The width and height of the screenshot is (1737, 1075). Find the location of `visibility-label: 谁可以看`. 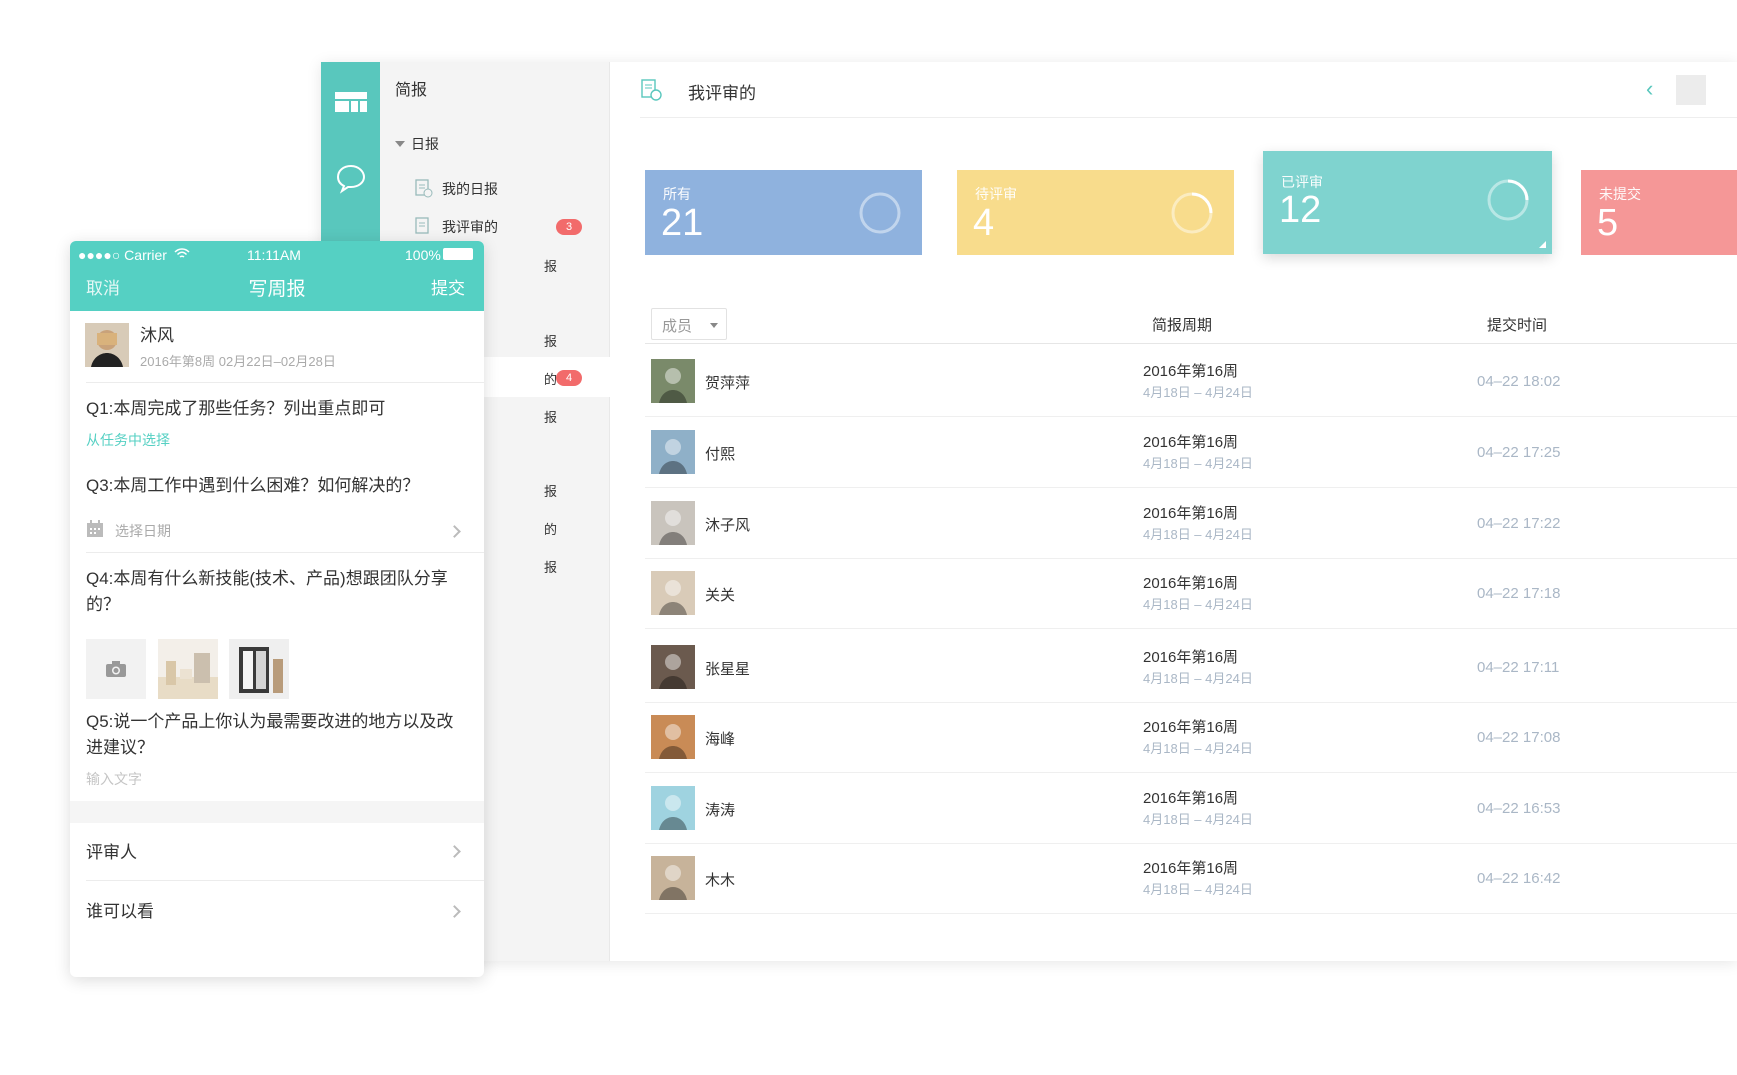

visibility-label: 谁可以看 is located at coordinates (120, 911).